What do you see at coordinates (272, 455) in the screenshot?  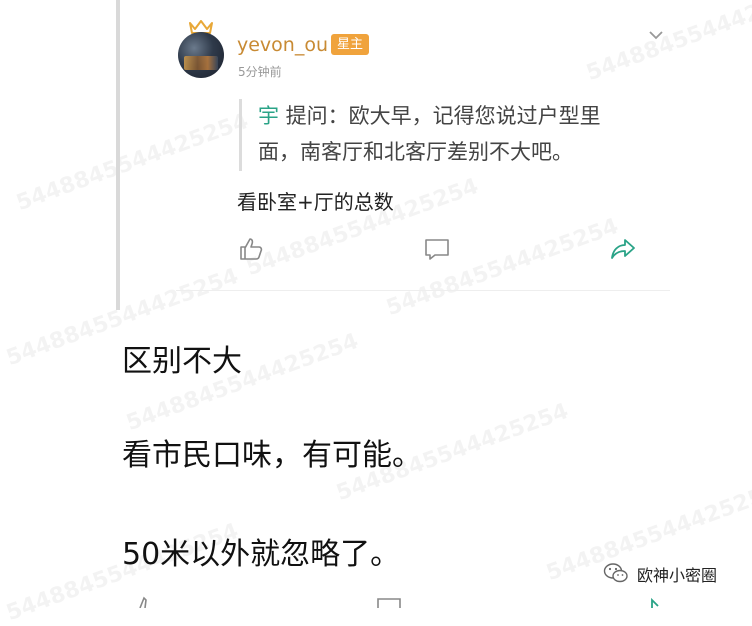 I see `answer-line-2: 看市民口味，有可能。` at bounding box center [272, 455].